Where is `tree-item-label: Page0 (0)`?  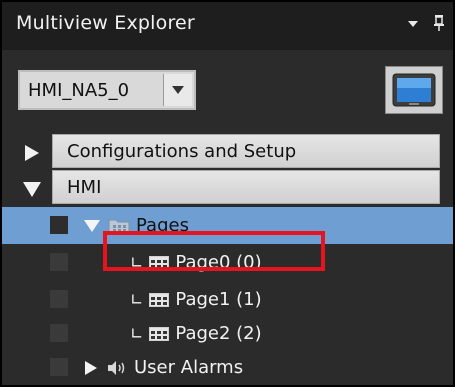 tree-item-label: Page0 (0) is located at coordinates (218, 262).